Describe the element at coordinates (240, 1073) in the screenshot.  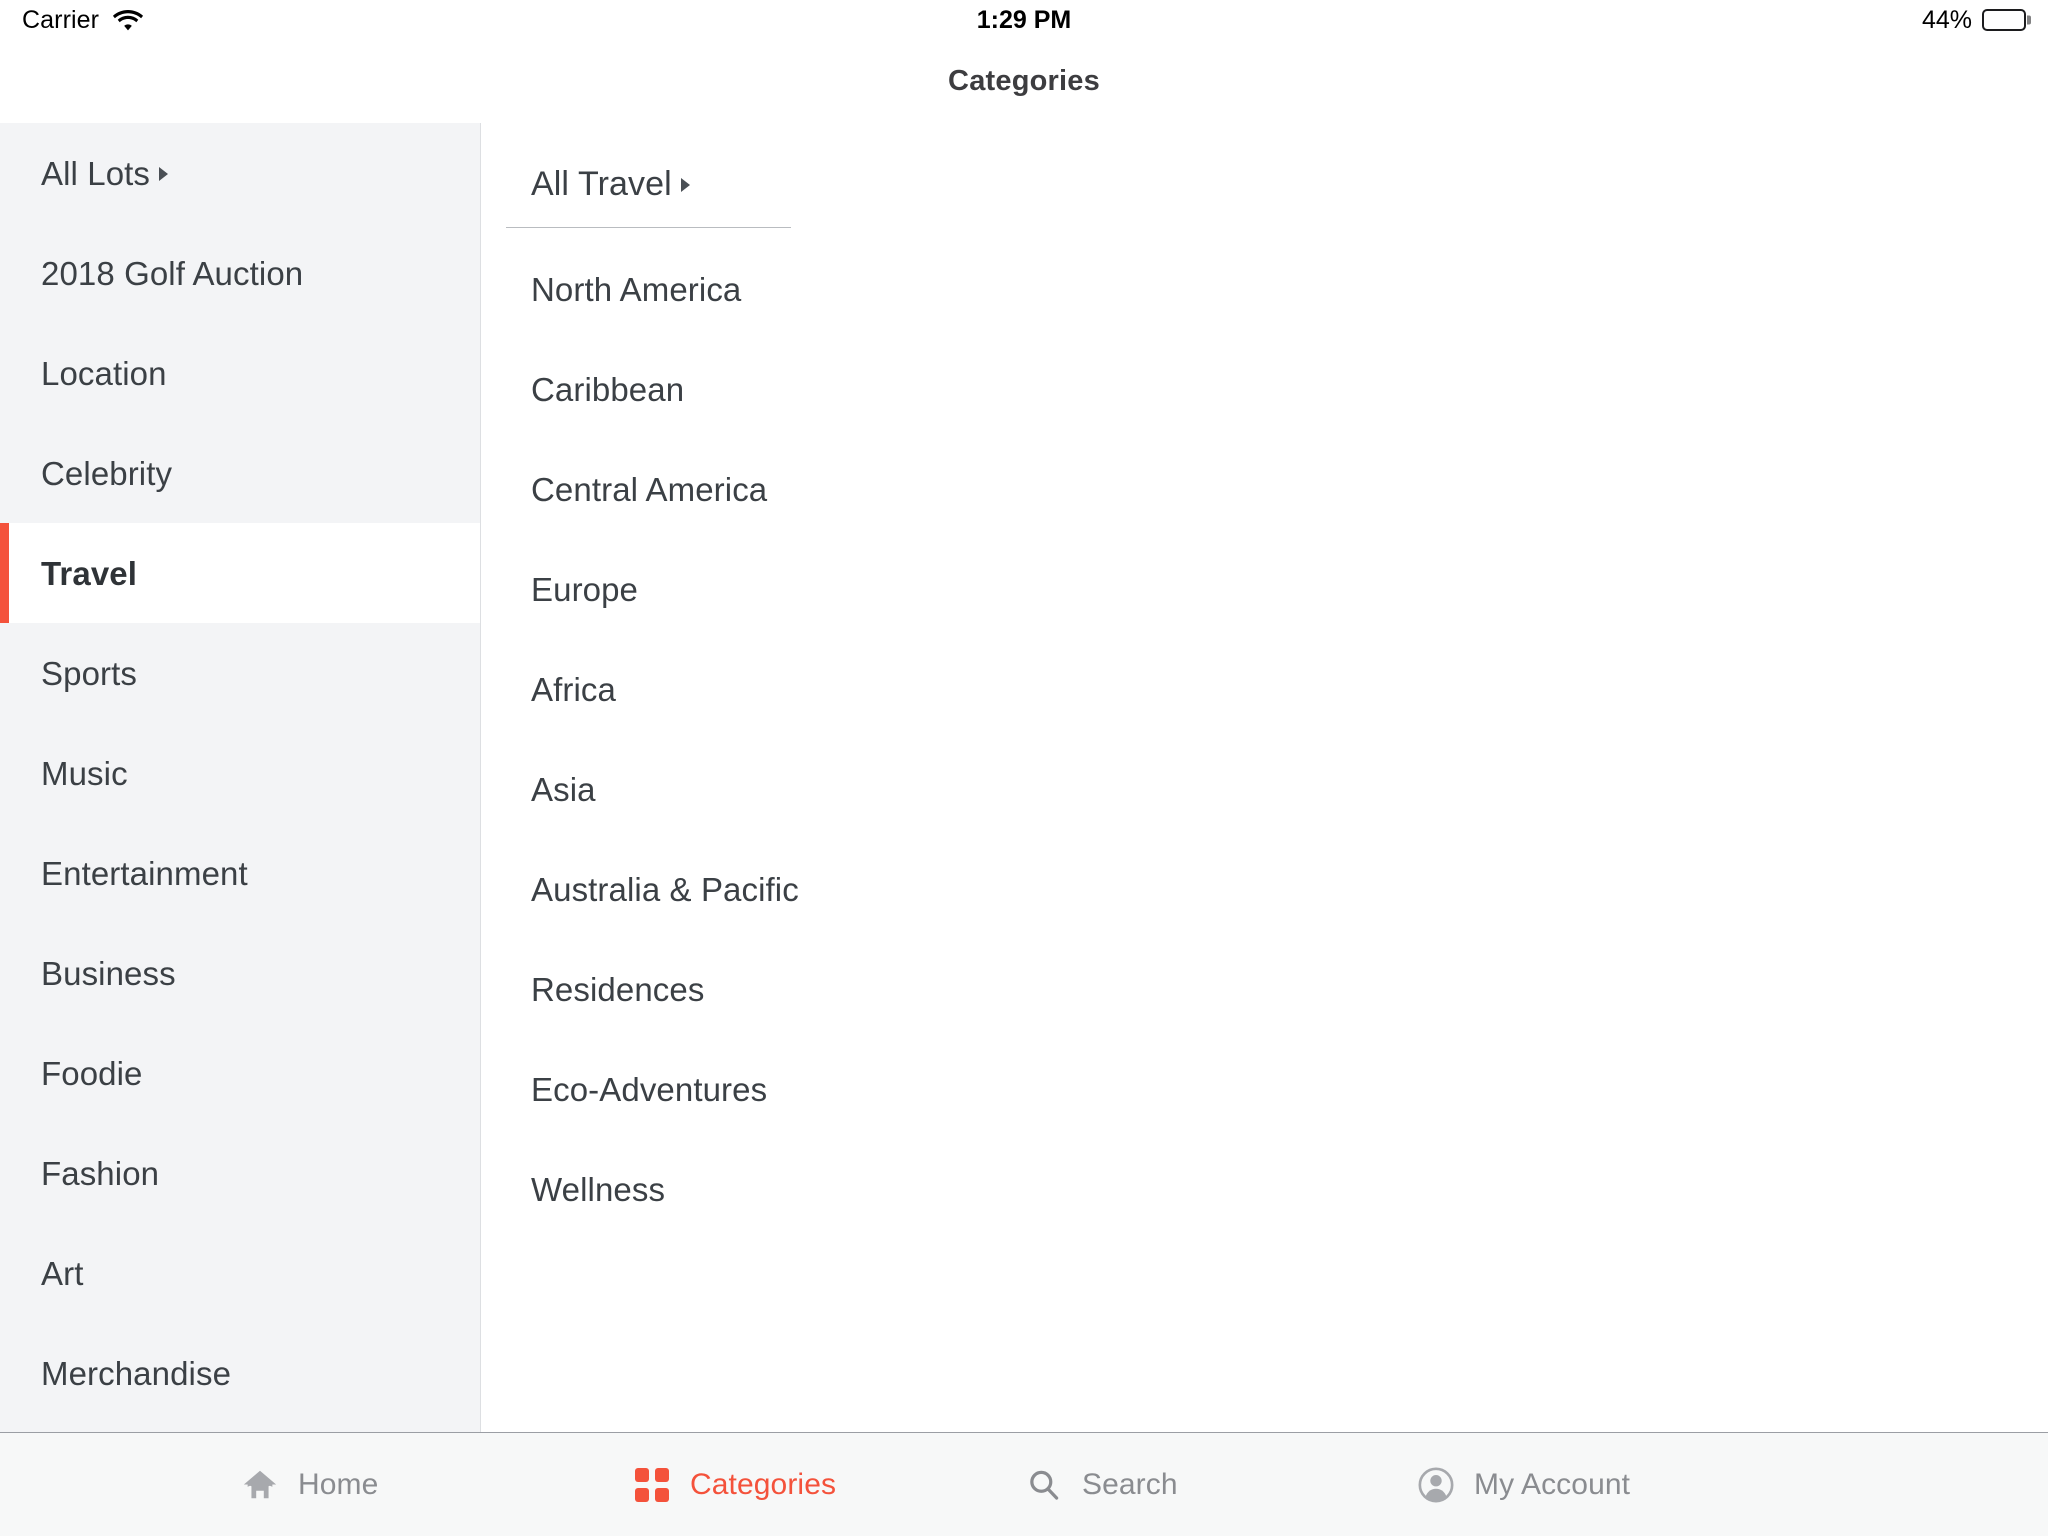
I see `sidebar-item-foodie: Foodie` at that location.